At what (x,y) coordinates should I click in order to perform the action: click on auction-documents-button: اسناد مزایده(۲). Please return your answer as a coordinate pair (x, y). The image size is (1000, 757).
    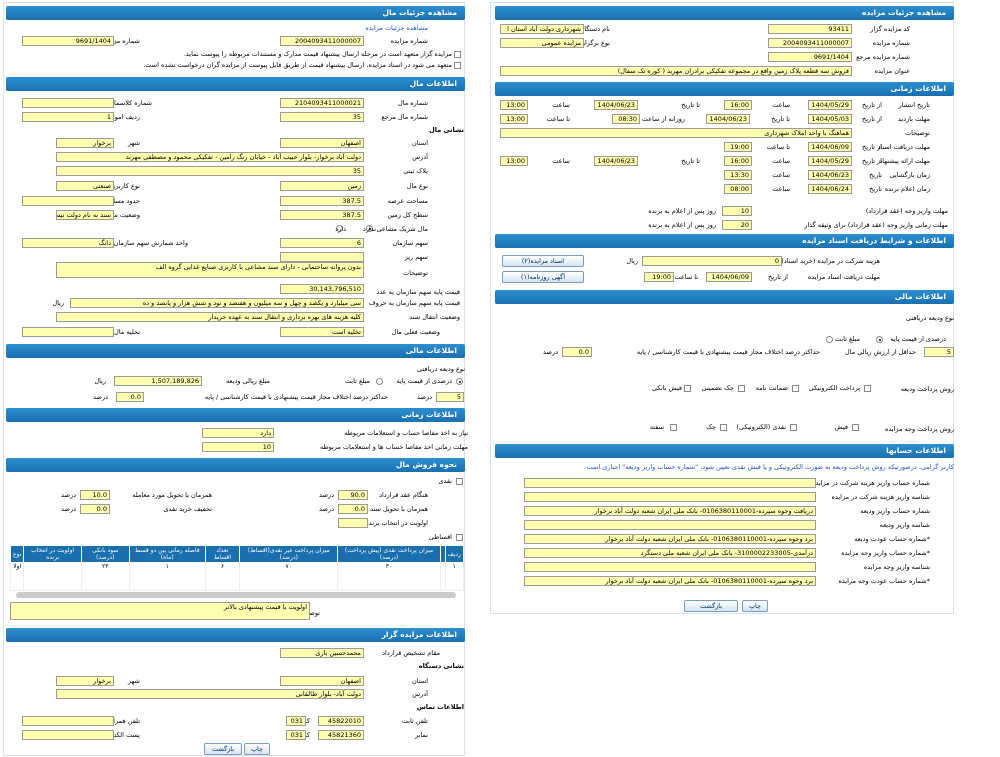
    Looking at the image, I should click on (543, 261).